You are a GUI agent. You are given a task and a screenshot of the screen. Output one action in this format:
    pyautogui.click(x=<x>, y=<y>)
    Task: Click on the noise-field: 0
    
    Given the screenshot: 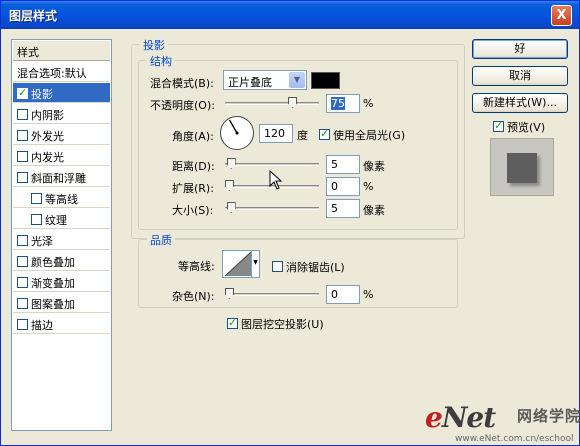 What is the action you would take?
    pyautogui.click(x=343, y=294)
    